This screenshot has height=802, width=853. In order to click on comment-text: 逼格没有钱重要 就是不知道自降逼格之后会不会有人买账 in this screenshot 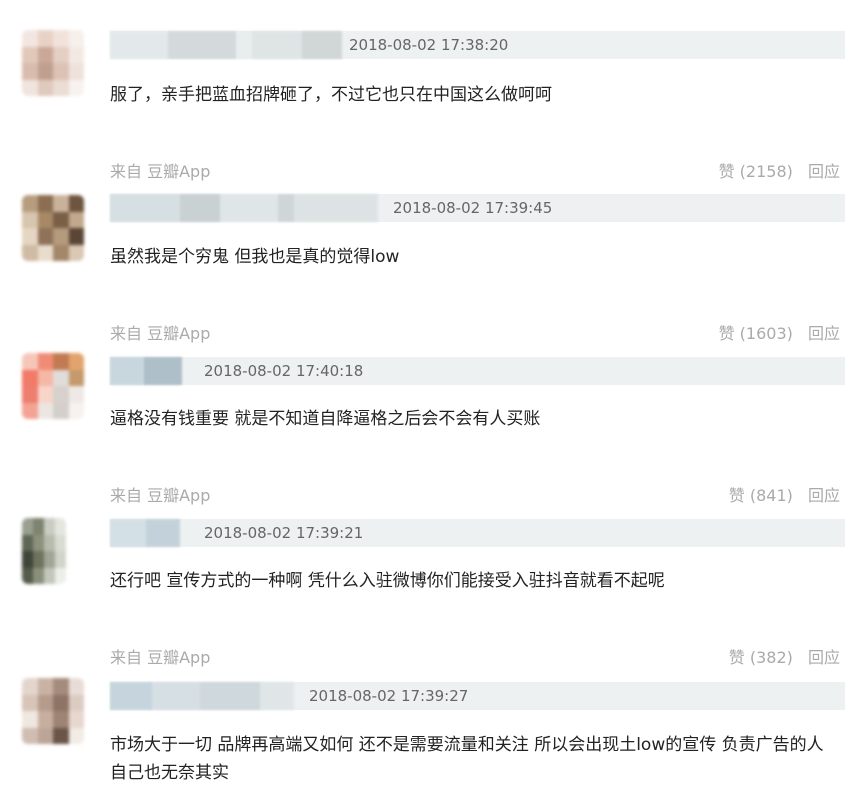, I will do `click(325, 419)`.